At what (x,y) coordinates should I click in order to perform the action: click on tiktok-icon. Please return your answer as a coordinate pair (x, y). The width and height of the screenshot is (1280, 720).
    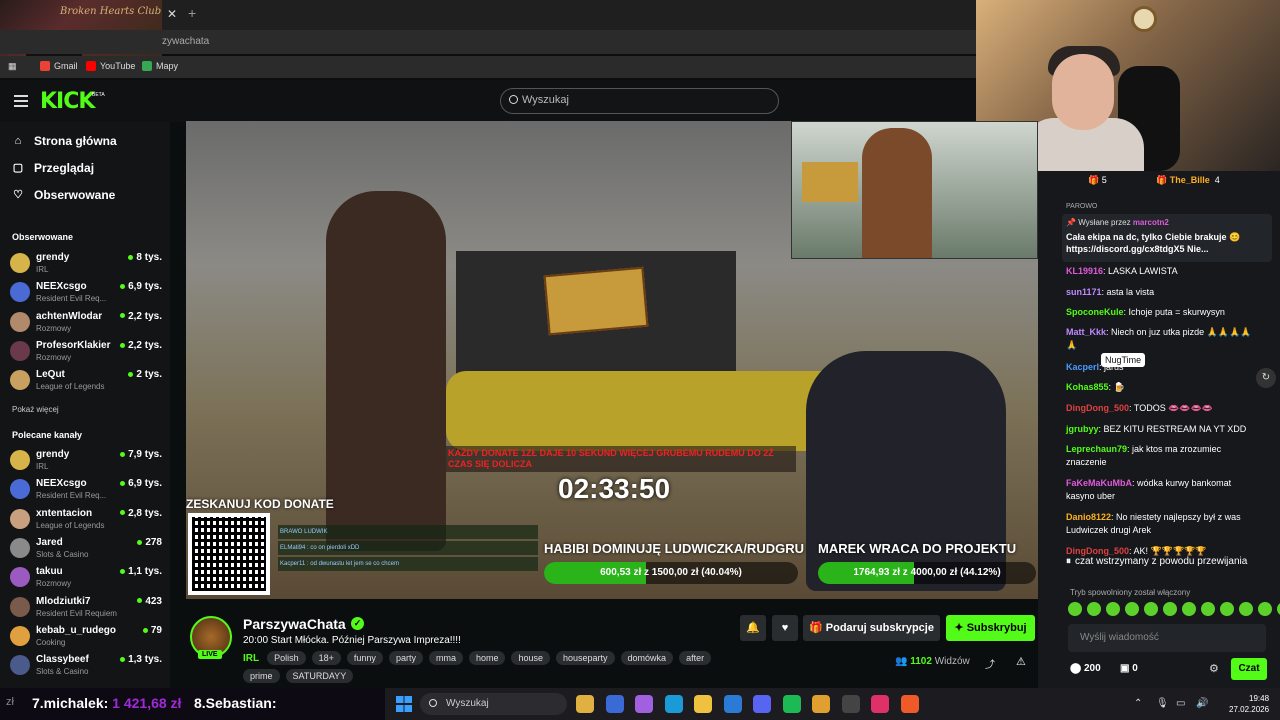
    Looking at the image, I should click on (880, 704).